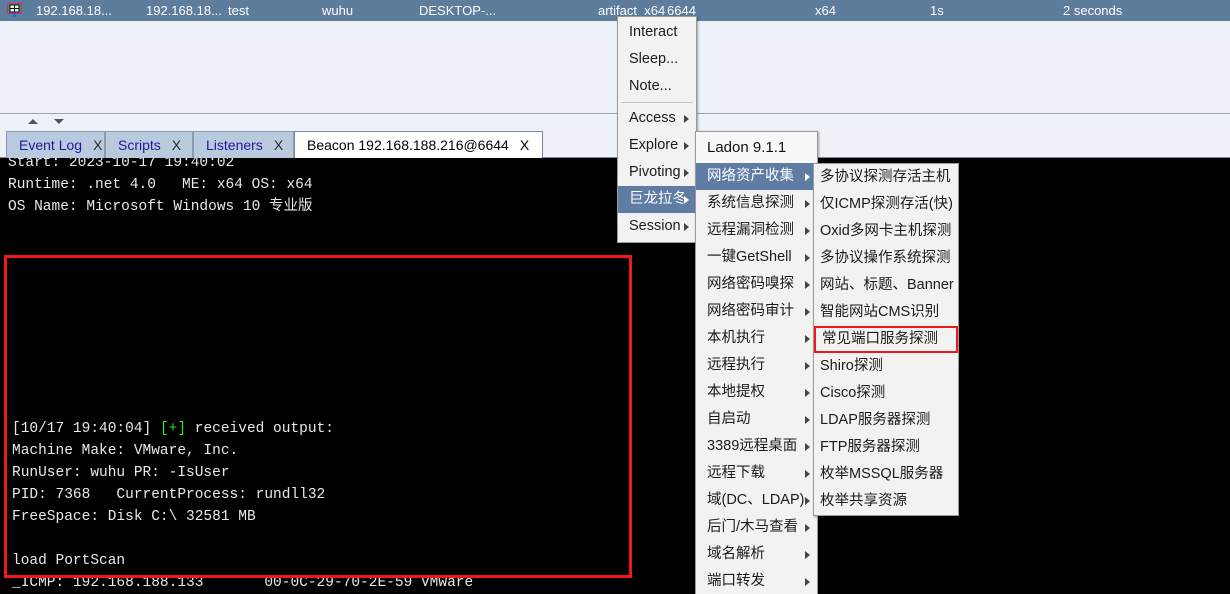  I want to click on menu-item-label: 自启动, so click(729, 419).